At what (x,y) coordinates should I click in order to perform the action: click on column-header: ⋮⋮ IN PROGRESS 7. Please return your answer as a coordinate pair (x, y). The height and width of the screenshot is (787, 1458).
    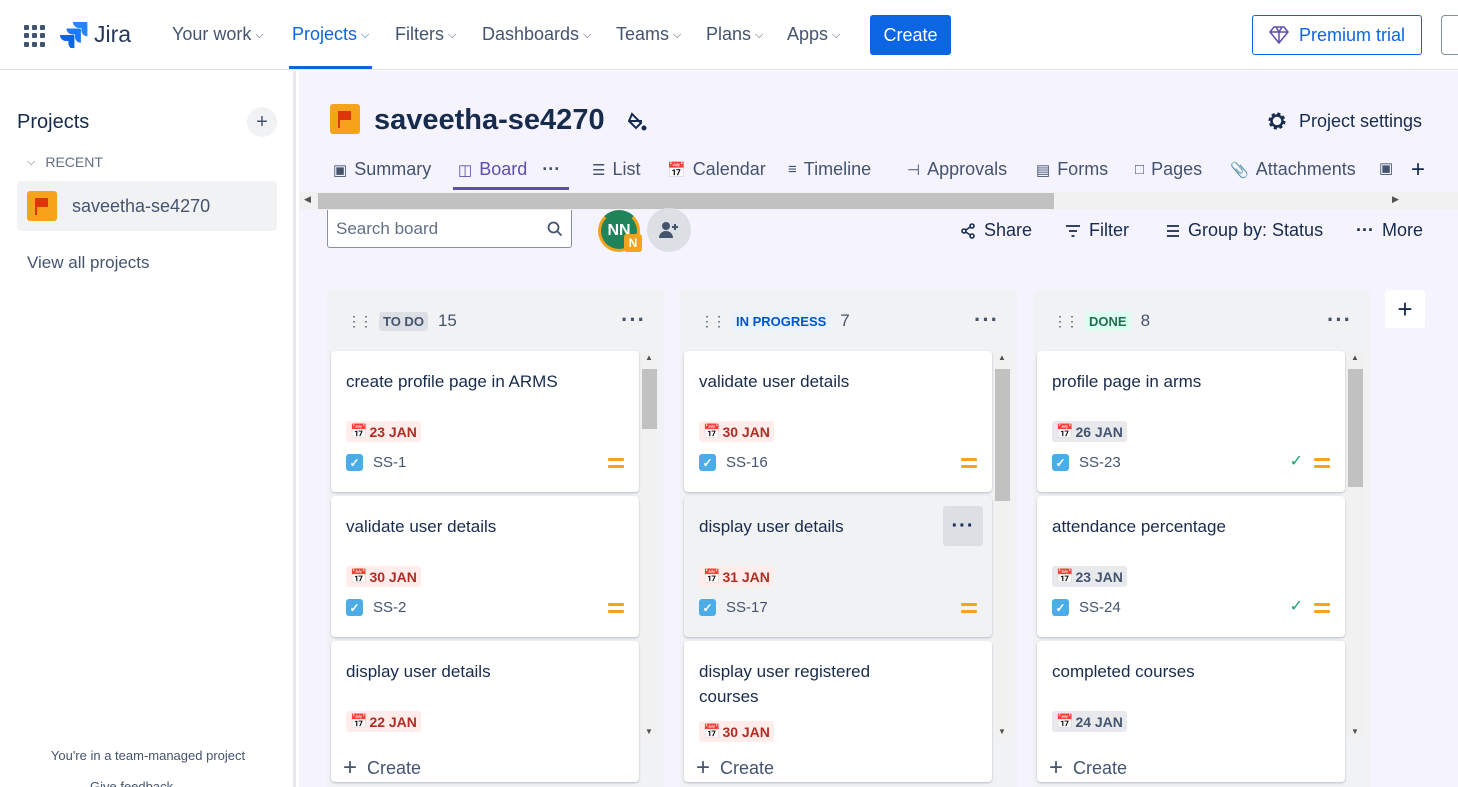
    Looking at the image, I should click on (775, 321).